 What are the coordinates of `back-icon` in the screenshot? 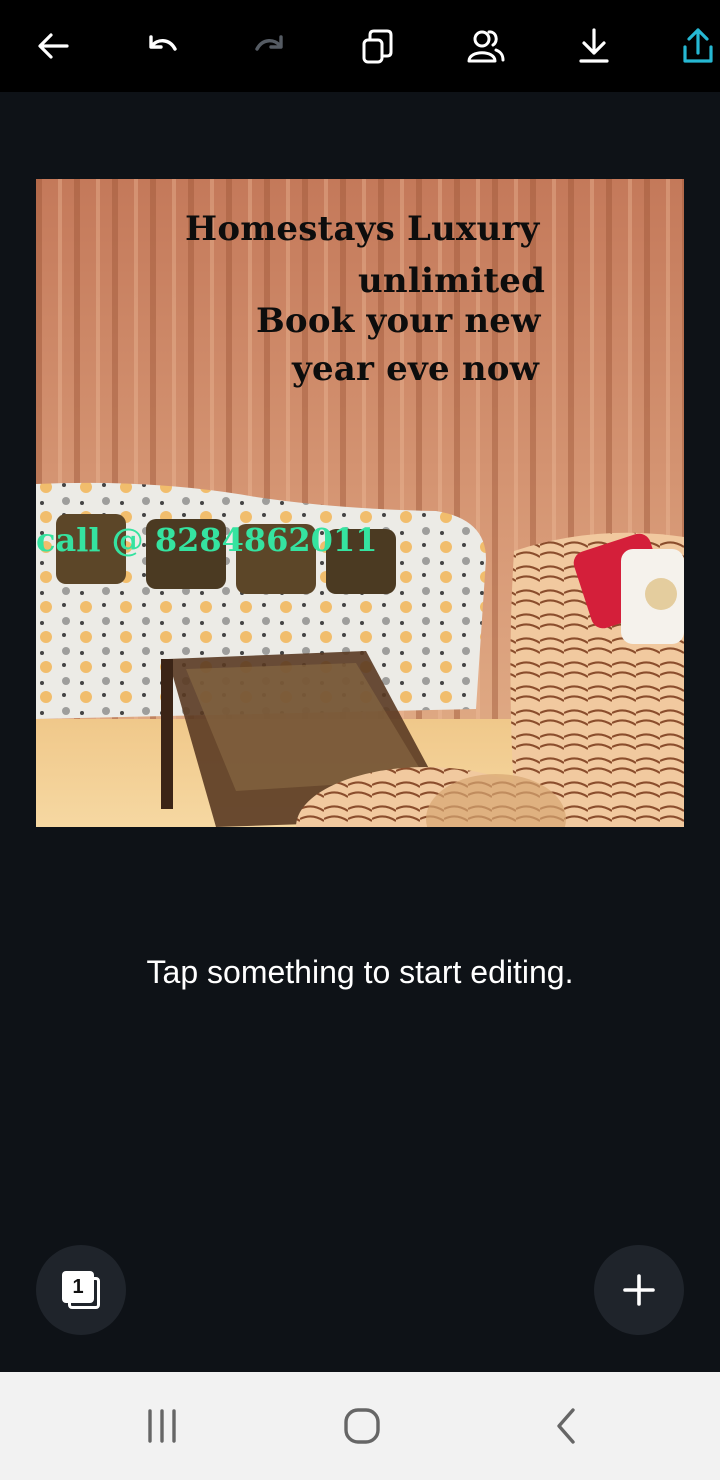 It's located at (566, 1426).